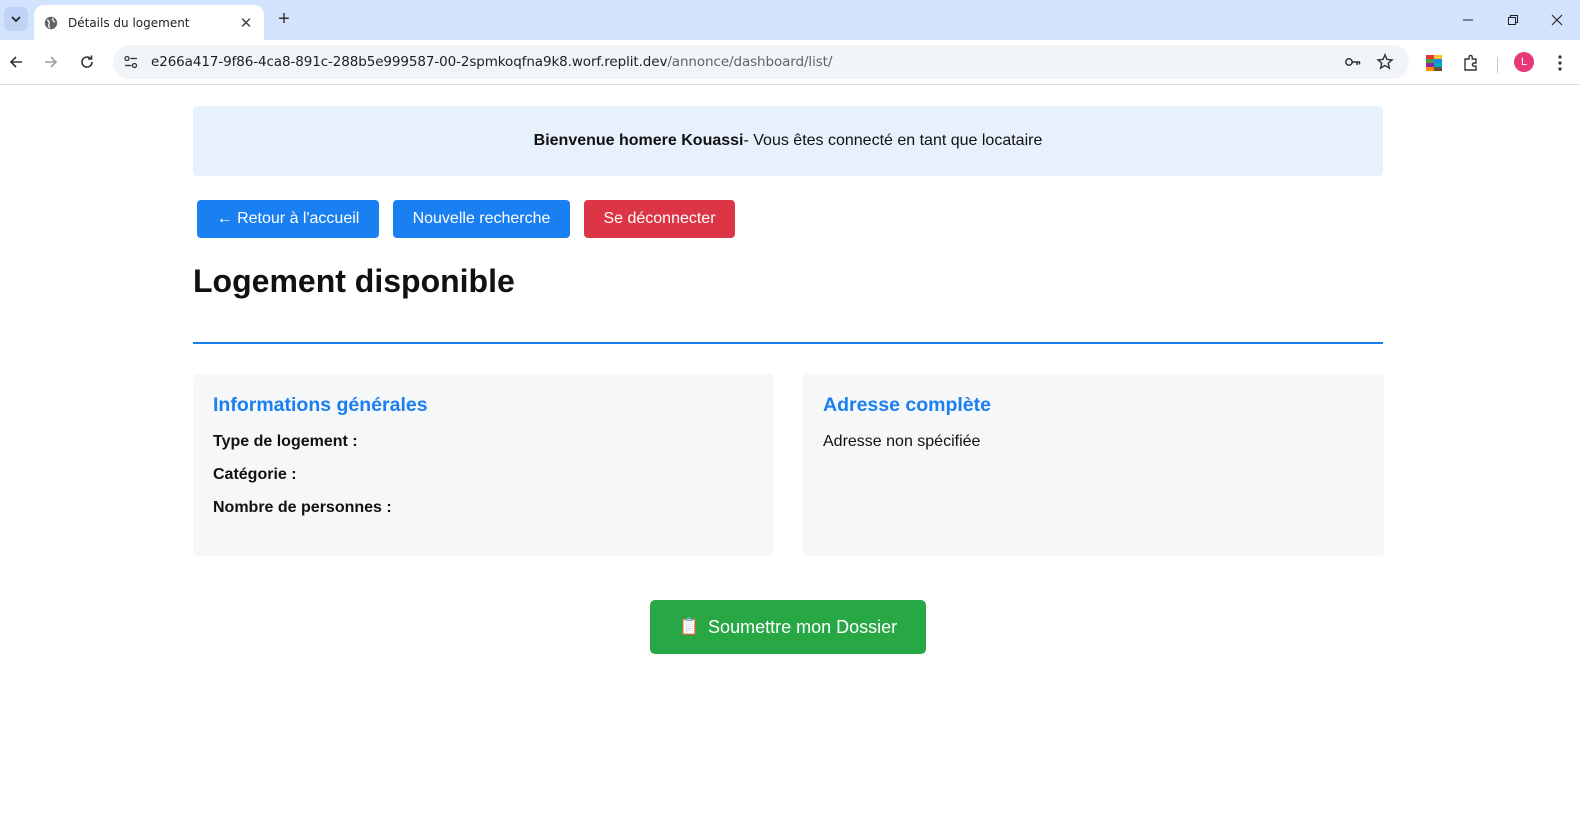 Image resolution: width=1580 pixels, height=838 pixels. What do you see at coordinates (1560, 63) in the screenshot?
I see `kebab-menu-icon` at bounding box center [1560, 63].